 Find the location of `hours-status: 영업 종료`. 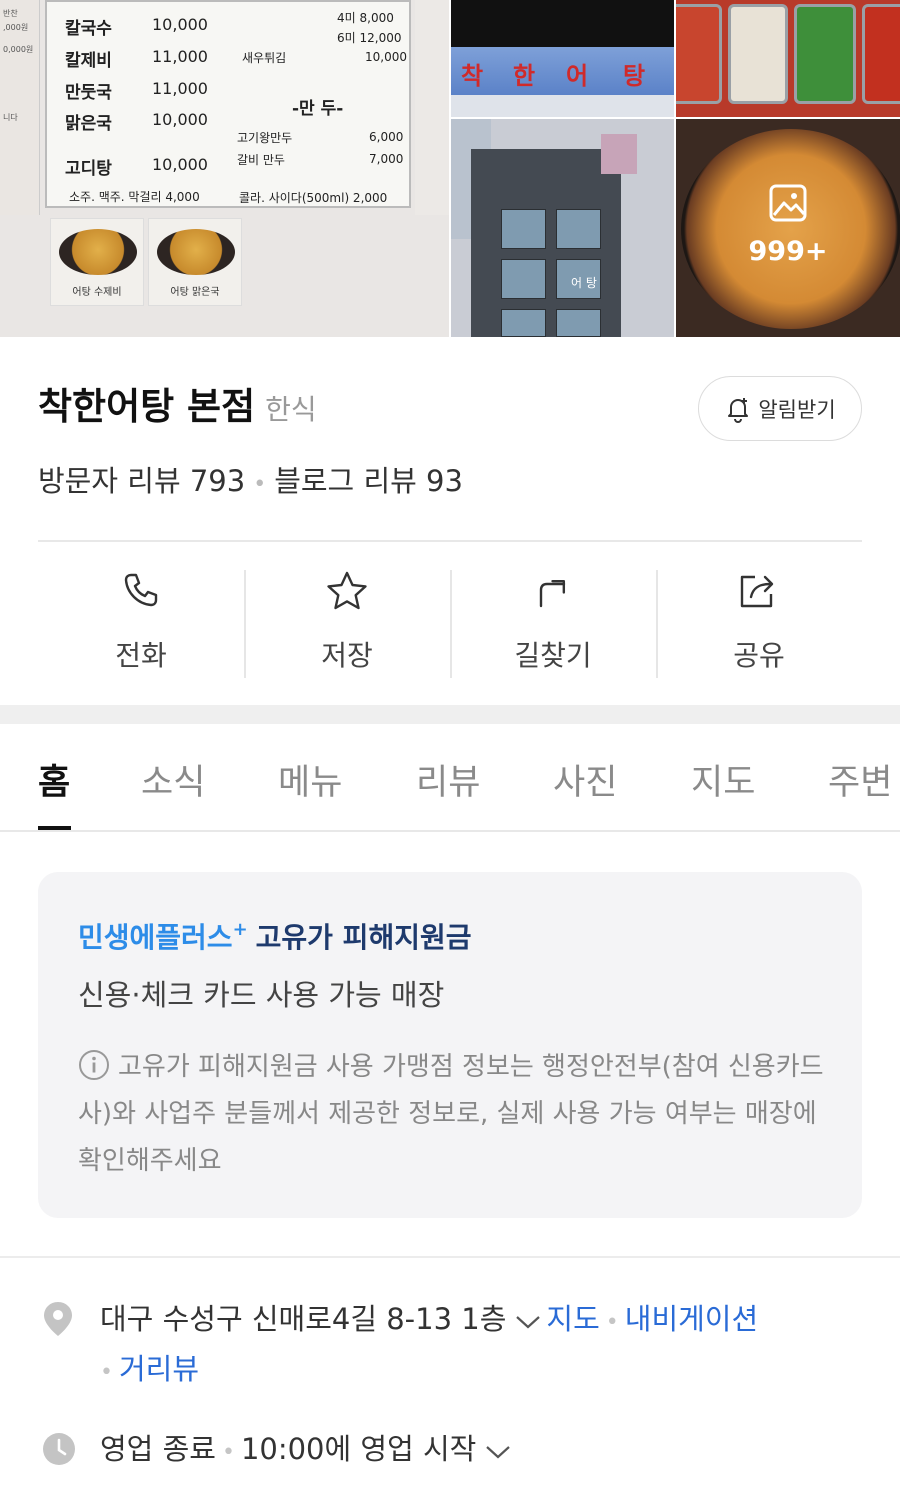

hours-status: 영업 종료 is located at coordinates (158, 1449).